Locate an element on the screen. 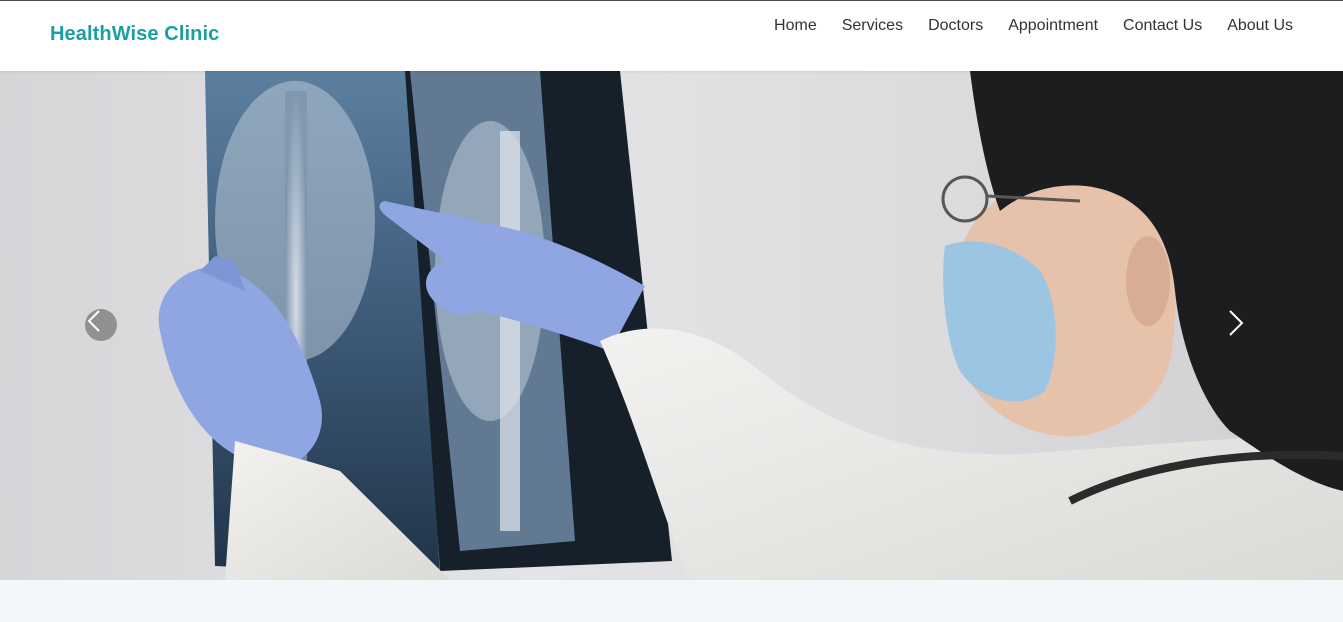 The width and height of the screenshot is (1343, 622). carousel-next-button is located at coordinates (1242, 325).